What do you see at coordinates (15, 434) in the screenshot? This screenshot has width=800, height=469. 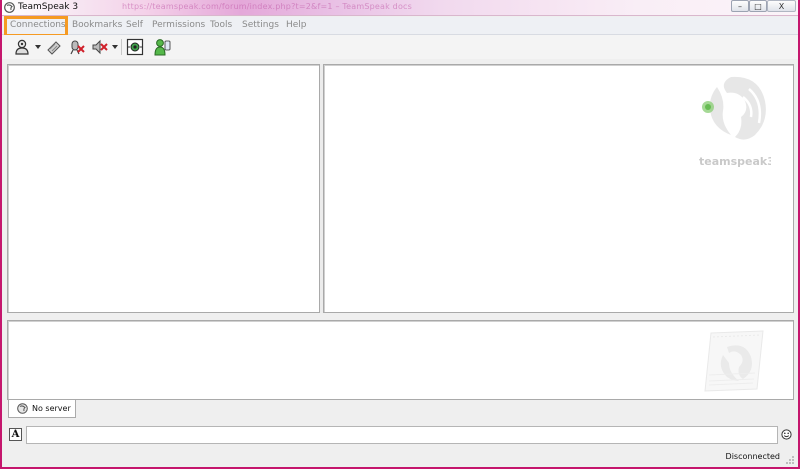 I see `text-format-button: A` at bounding box center [15, 434].